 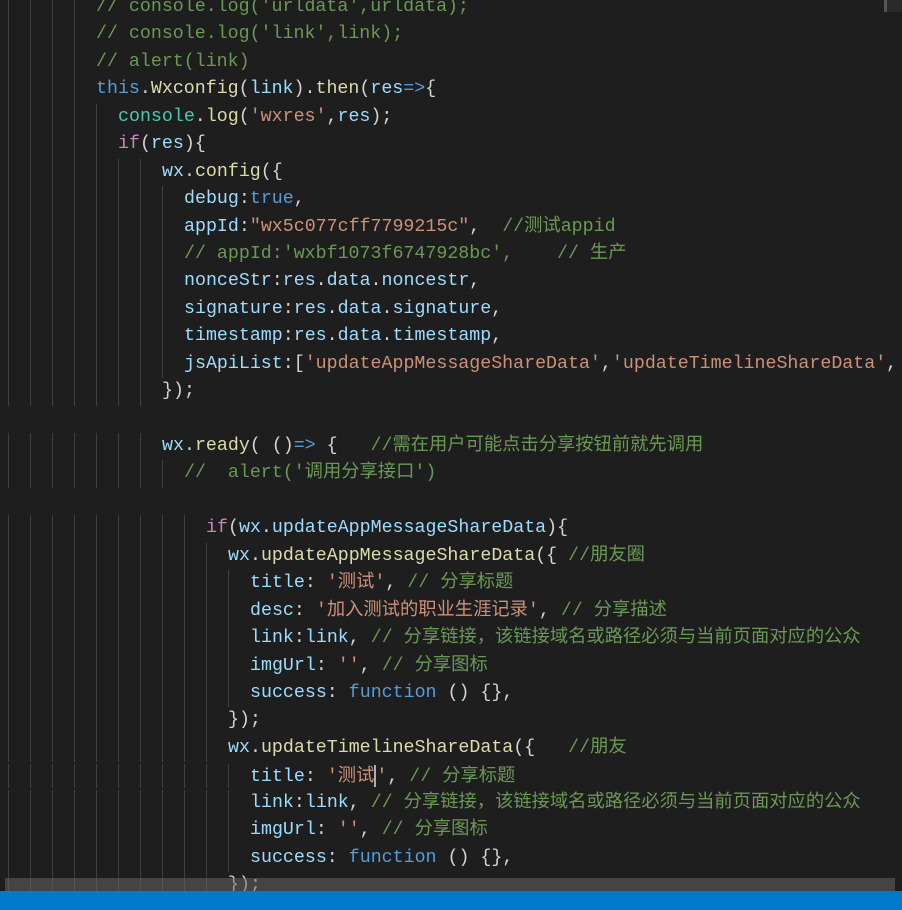 I want to click on code-line: signature:res.data.signature,, so click(x=251, y=309).